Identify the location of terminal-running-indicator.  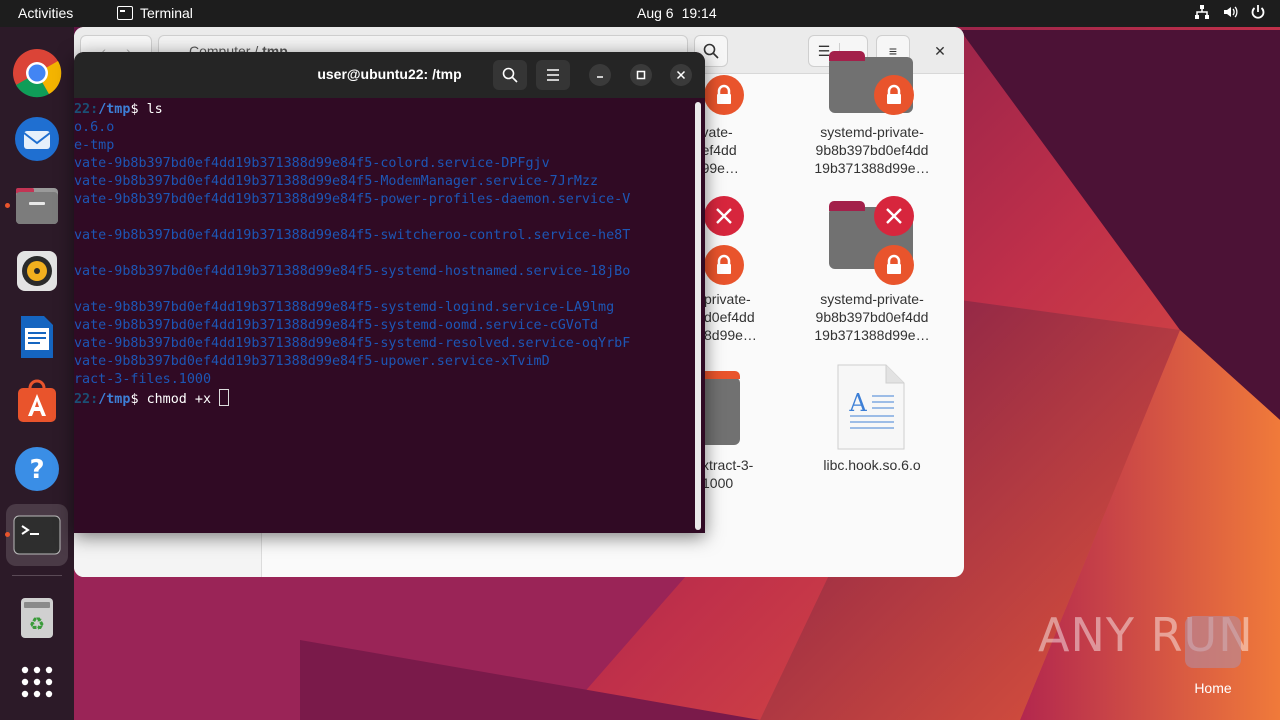
(7, 534).